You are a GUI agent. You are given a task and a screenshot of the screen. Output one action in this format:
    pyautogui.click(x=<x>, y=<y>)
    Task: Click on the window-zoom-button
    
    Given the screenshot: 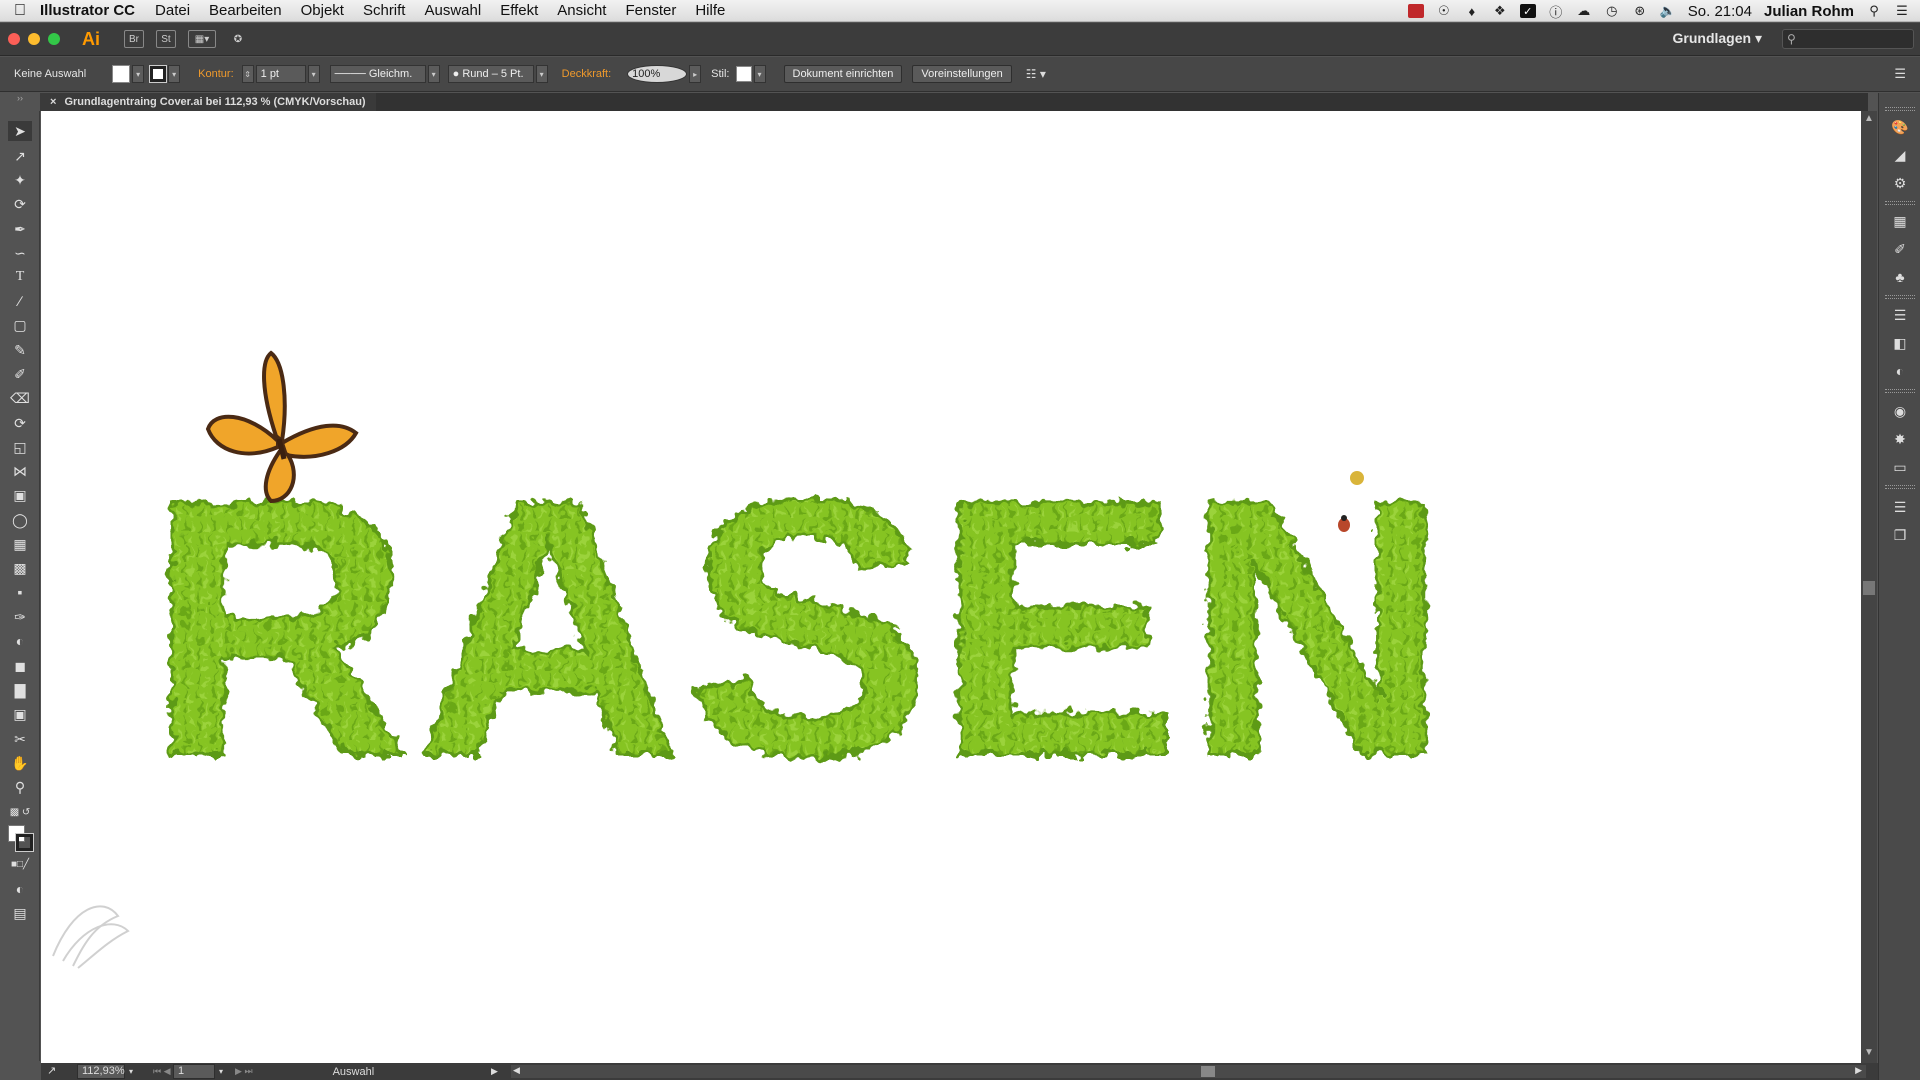 What is the action you would take?
    pyautogui.click(x=54, y=39)
    